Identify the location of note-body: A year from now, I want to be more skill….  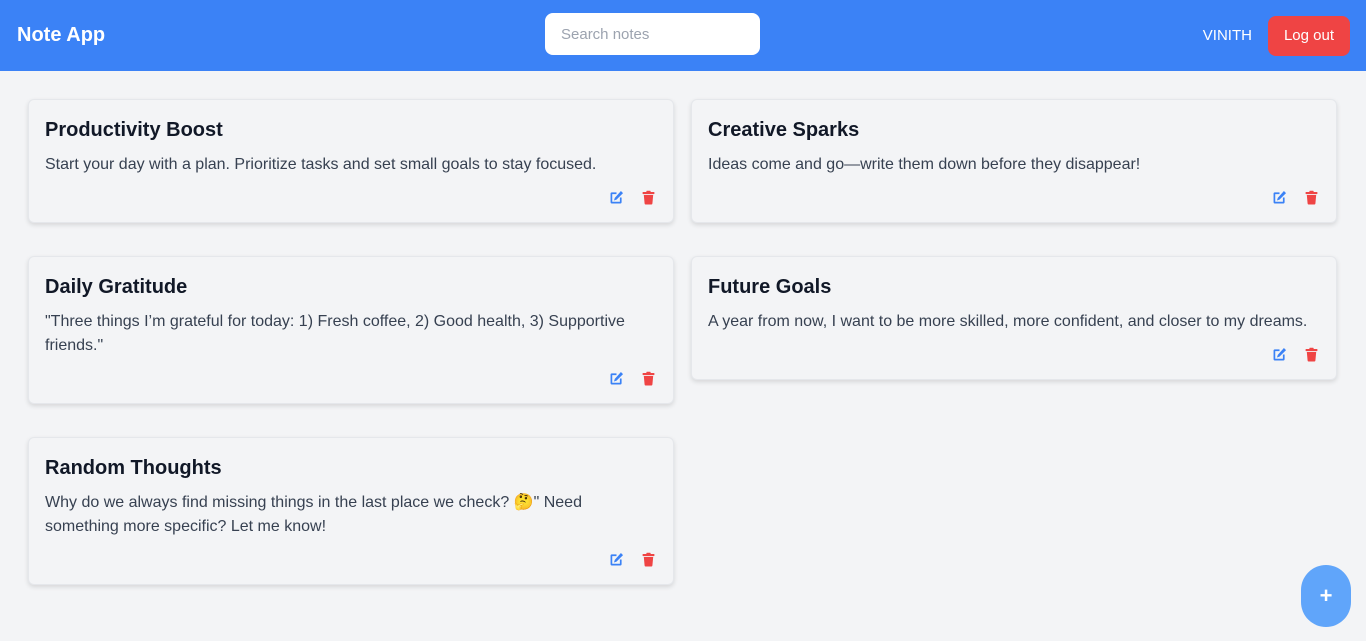
(1008, 321).